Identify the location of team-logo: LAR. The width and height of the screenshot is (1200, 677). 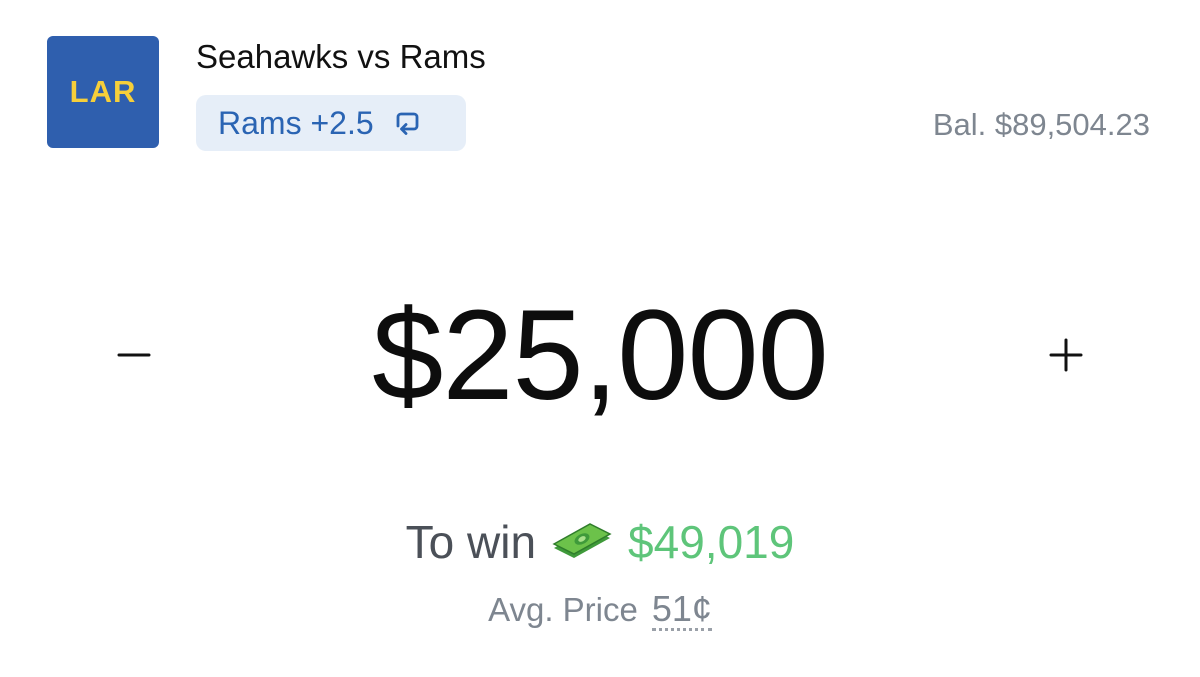
(103, 92).